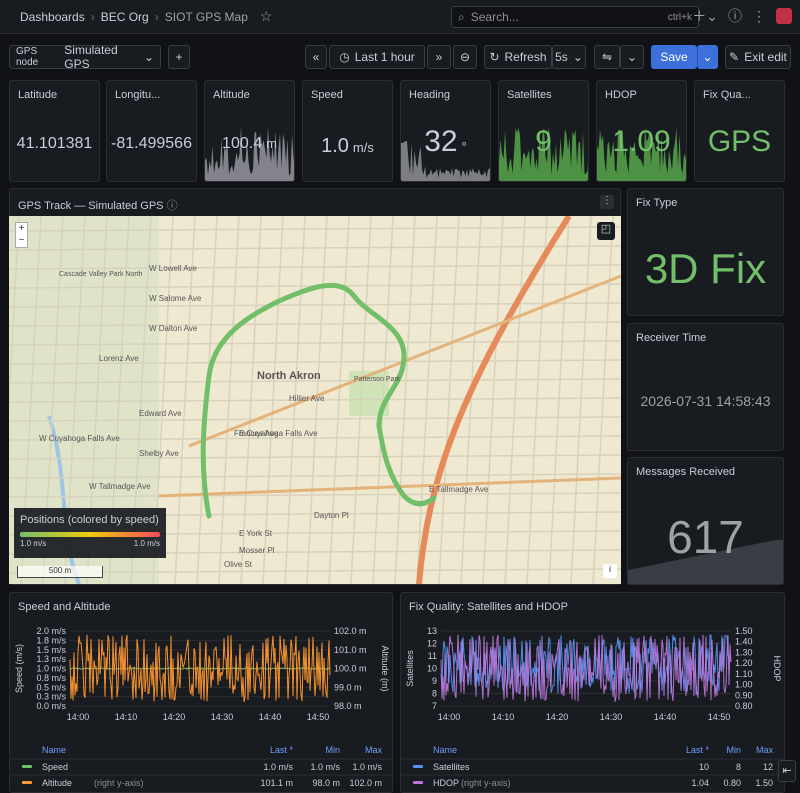 This screenshot has height=793, width=800. I want to click on time-forward-button: », so click(439, 57).